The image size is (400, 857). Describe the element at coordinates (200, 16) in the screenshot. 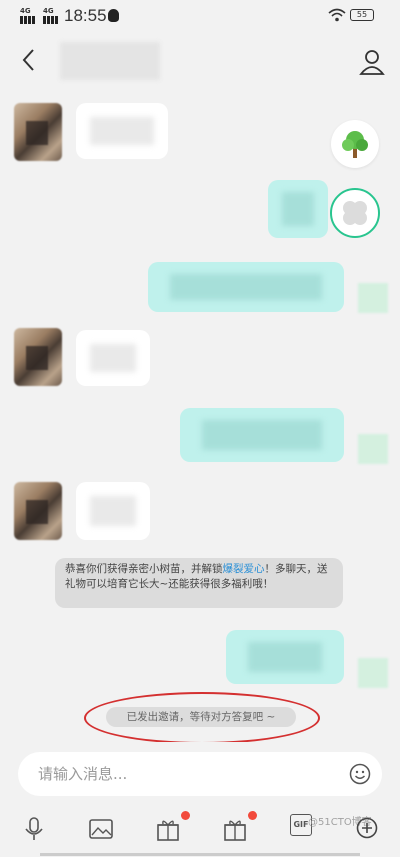

I see `status-bar: 4G 4G 18:55 55` at that location.